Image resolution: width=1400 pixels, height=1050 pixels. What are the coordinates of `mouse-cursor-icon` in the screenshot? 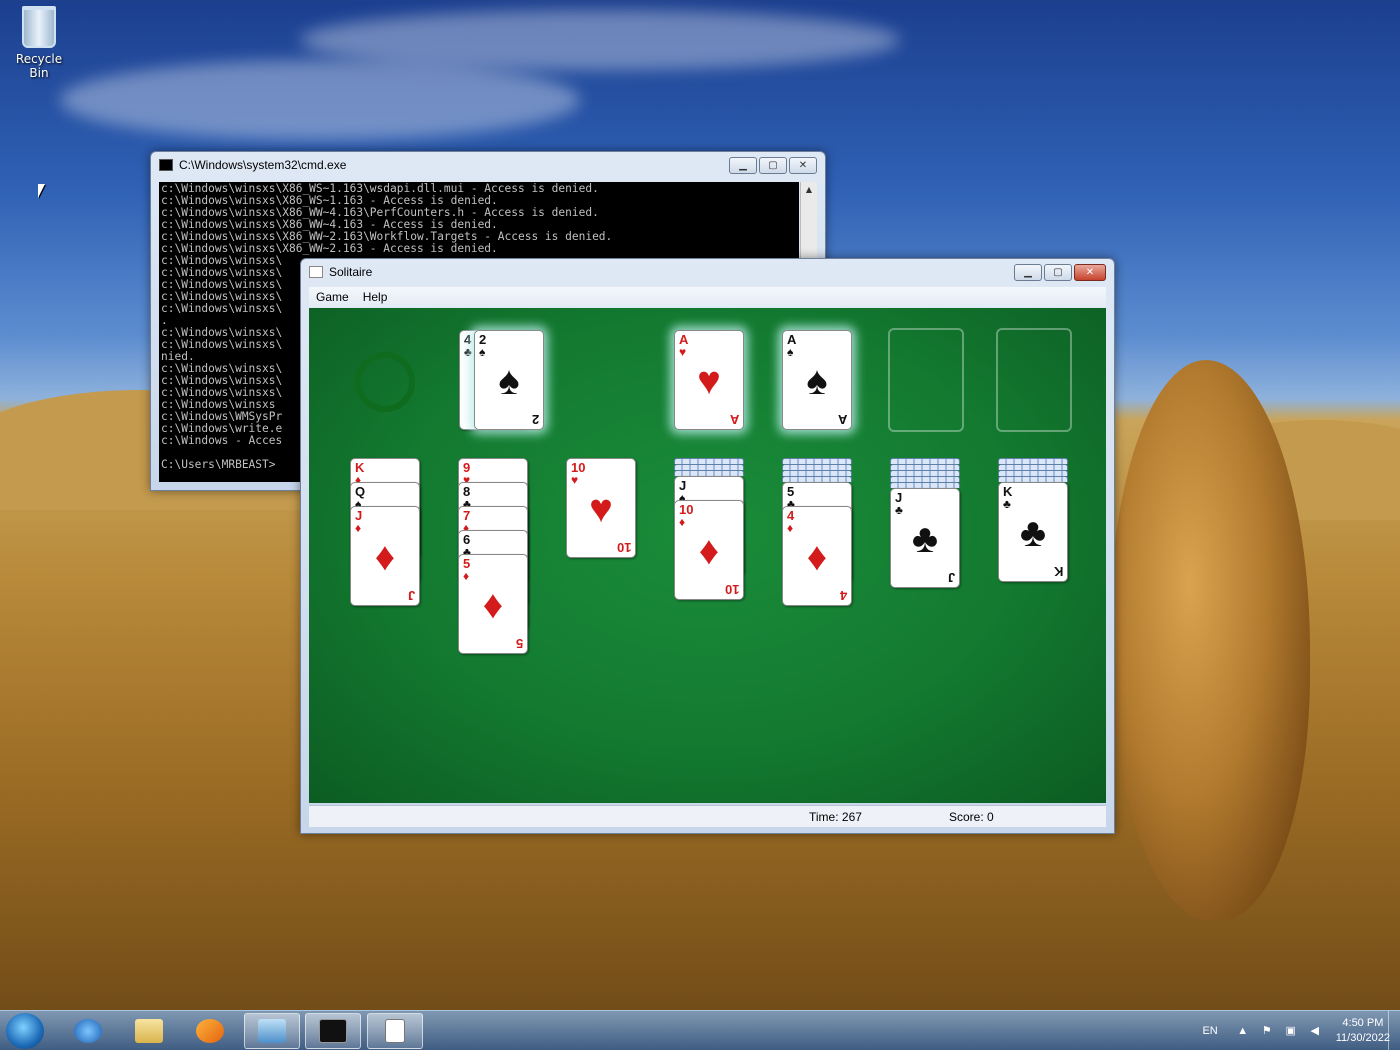 It's located at (45, 191).